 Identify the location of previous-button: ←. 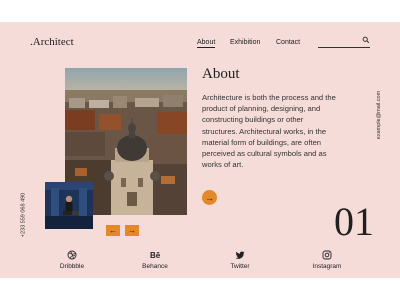
(113, 230).